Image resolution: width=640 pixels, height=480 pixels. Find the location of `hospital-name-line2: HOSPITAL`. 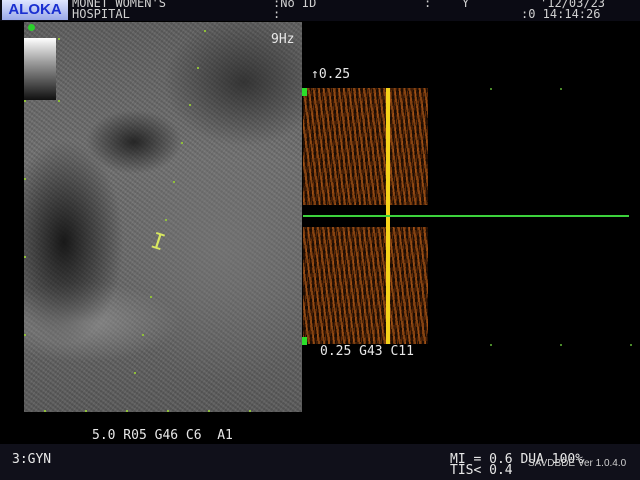

hospital-name-line2: HOSPITAL is located at coordinates (101, 14).